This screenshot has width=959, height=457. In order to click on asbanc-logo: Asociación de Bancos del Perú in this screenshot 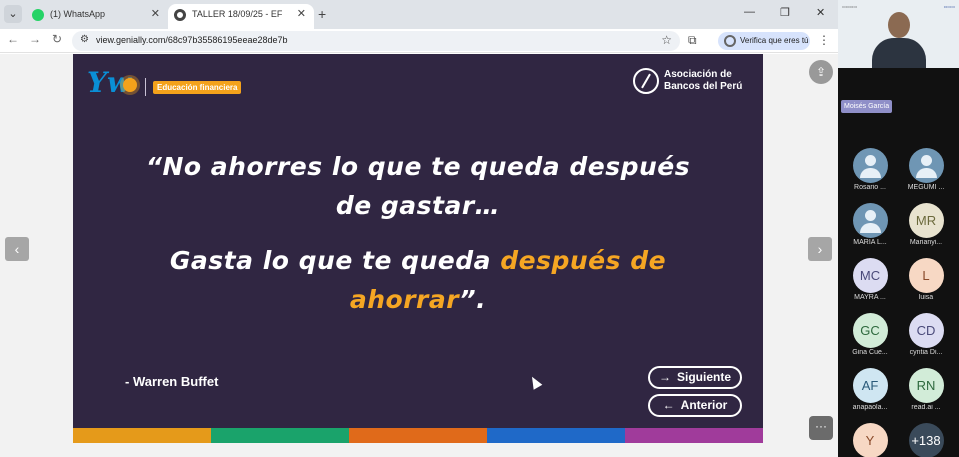, I will do `click(693, 82)`.